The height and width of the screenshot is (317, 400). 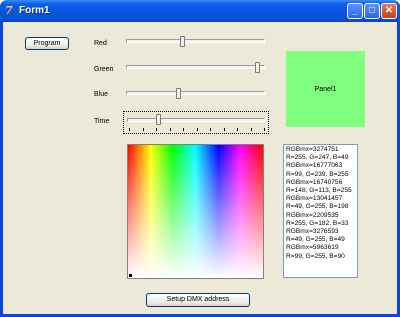 I want to click on time-slider-thumb, so click(x=158, y=119).